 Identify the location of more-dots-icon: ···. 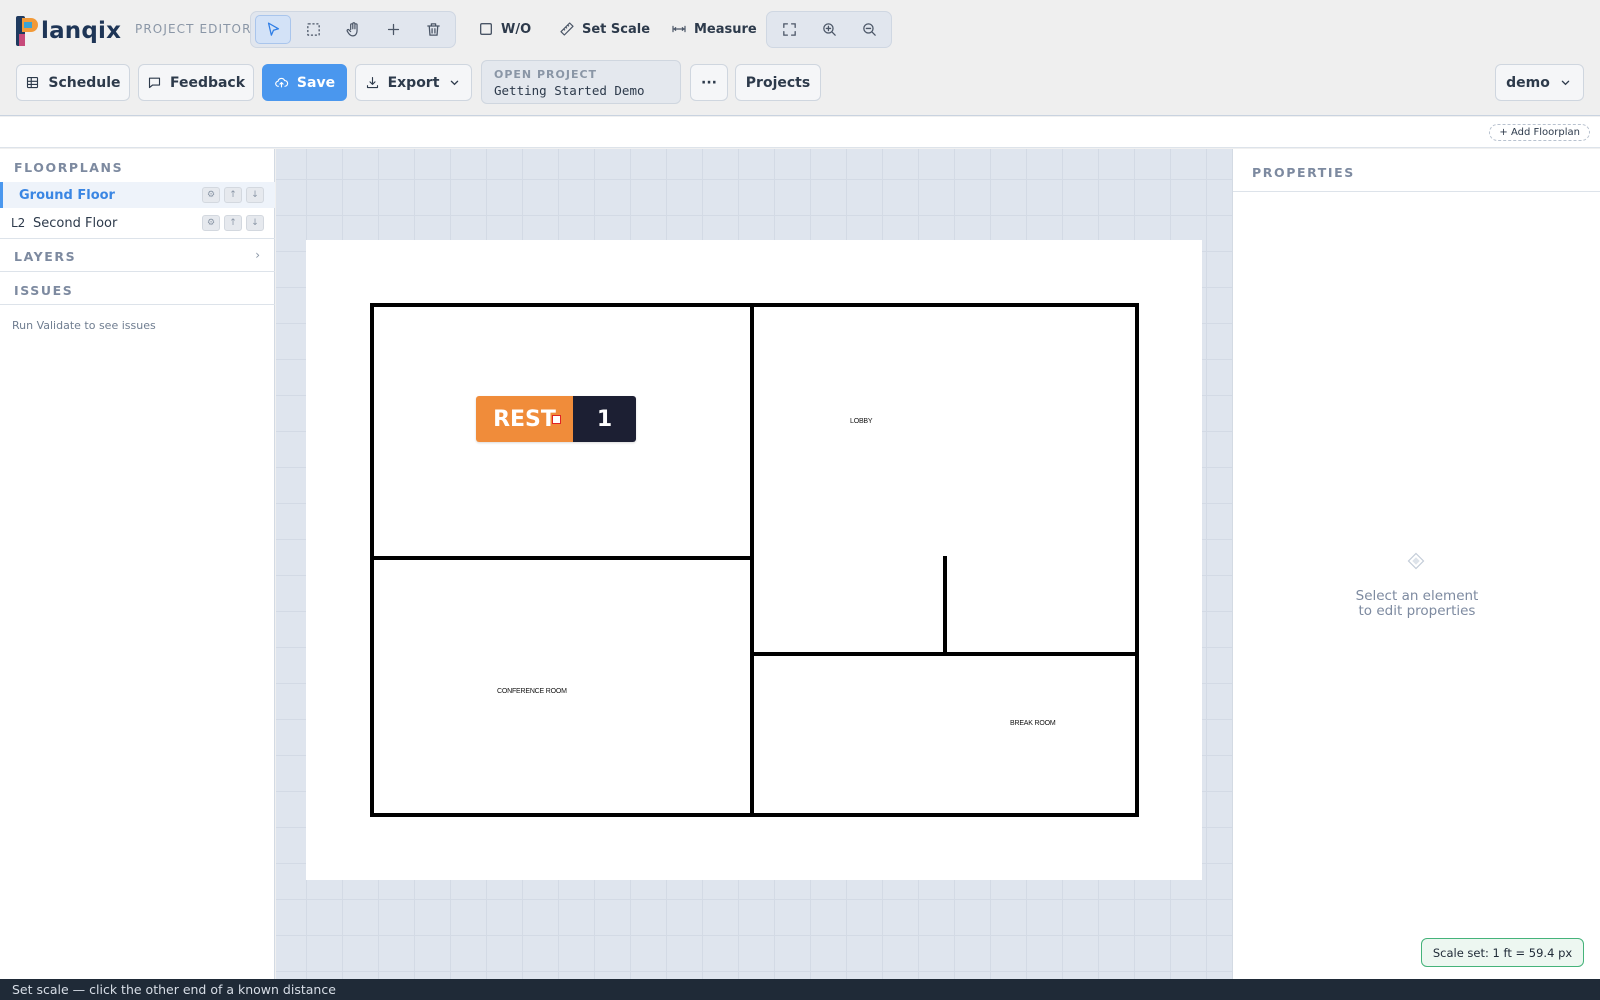
(709, 82).